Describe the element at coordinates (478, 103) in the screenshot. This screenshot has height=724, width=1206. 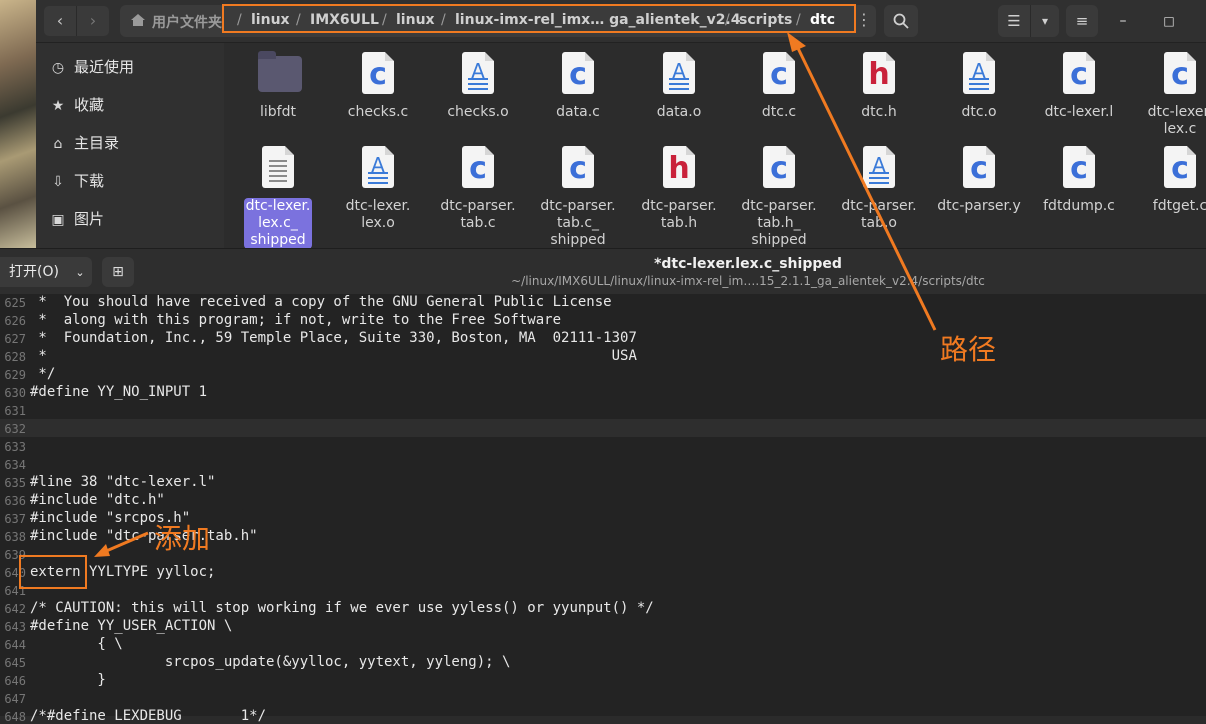
I see `file-item: A checks.o` at that location.